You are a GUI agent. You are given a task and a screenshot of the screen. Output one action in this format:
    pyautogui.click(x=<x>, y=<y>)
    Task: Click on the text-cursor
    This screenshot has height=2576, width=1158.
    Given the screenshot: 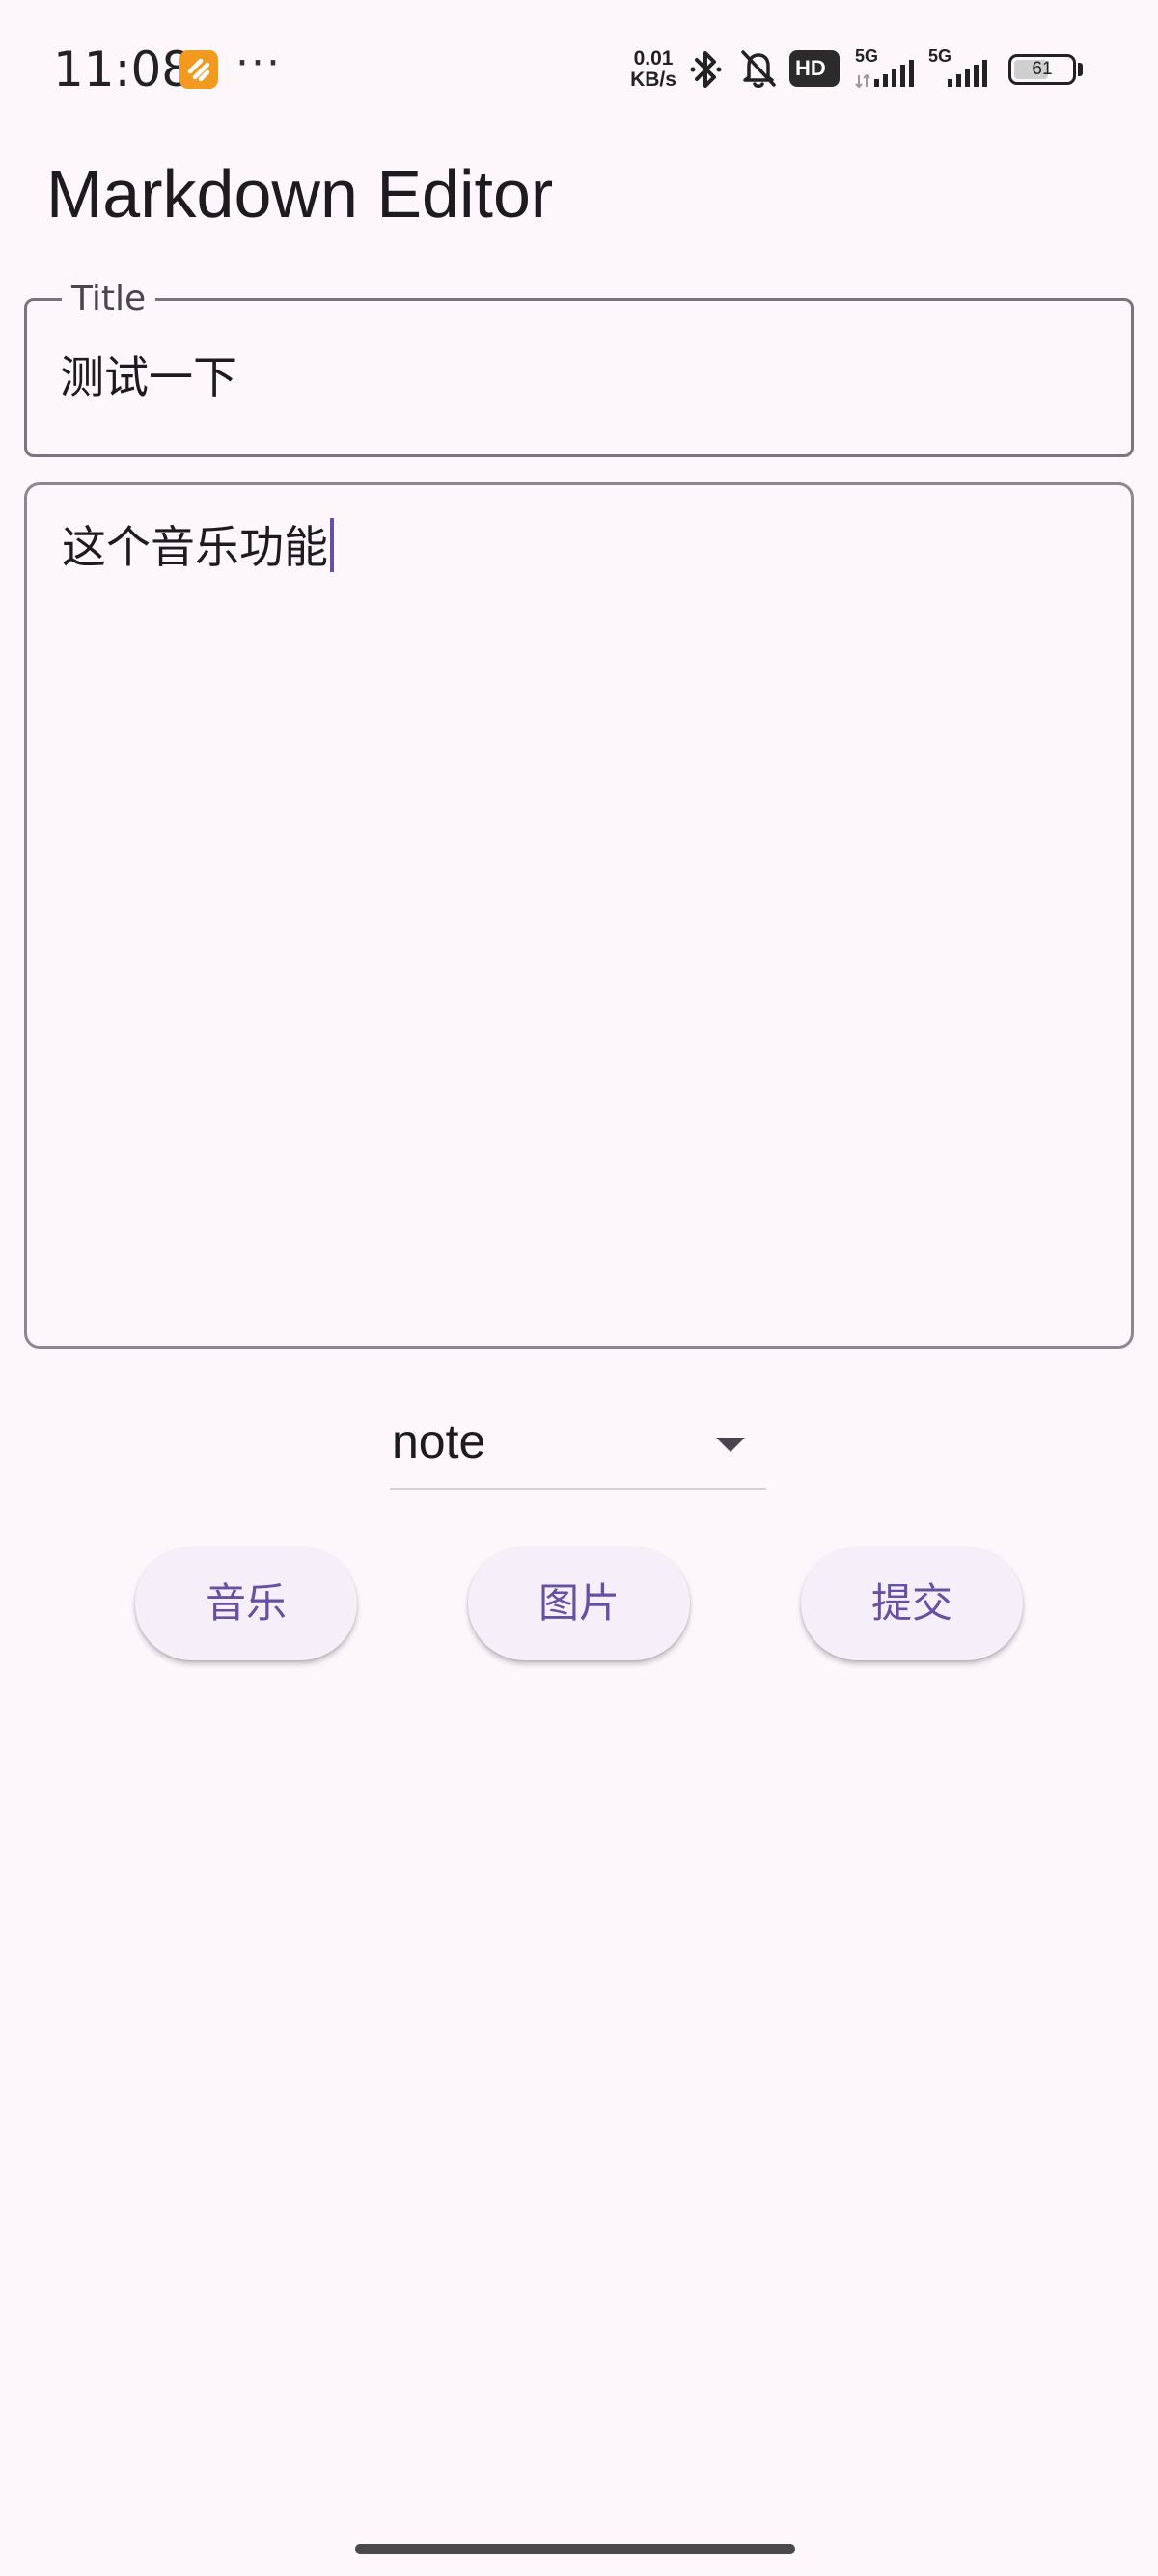 What is the action you would take?
    pyautogui.click(x=332, y=545)
    